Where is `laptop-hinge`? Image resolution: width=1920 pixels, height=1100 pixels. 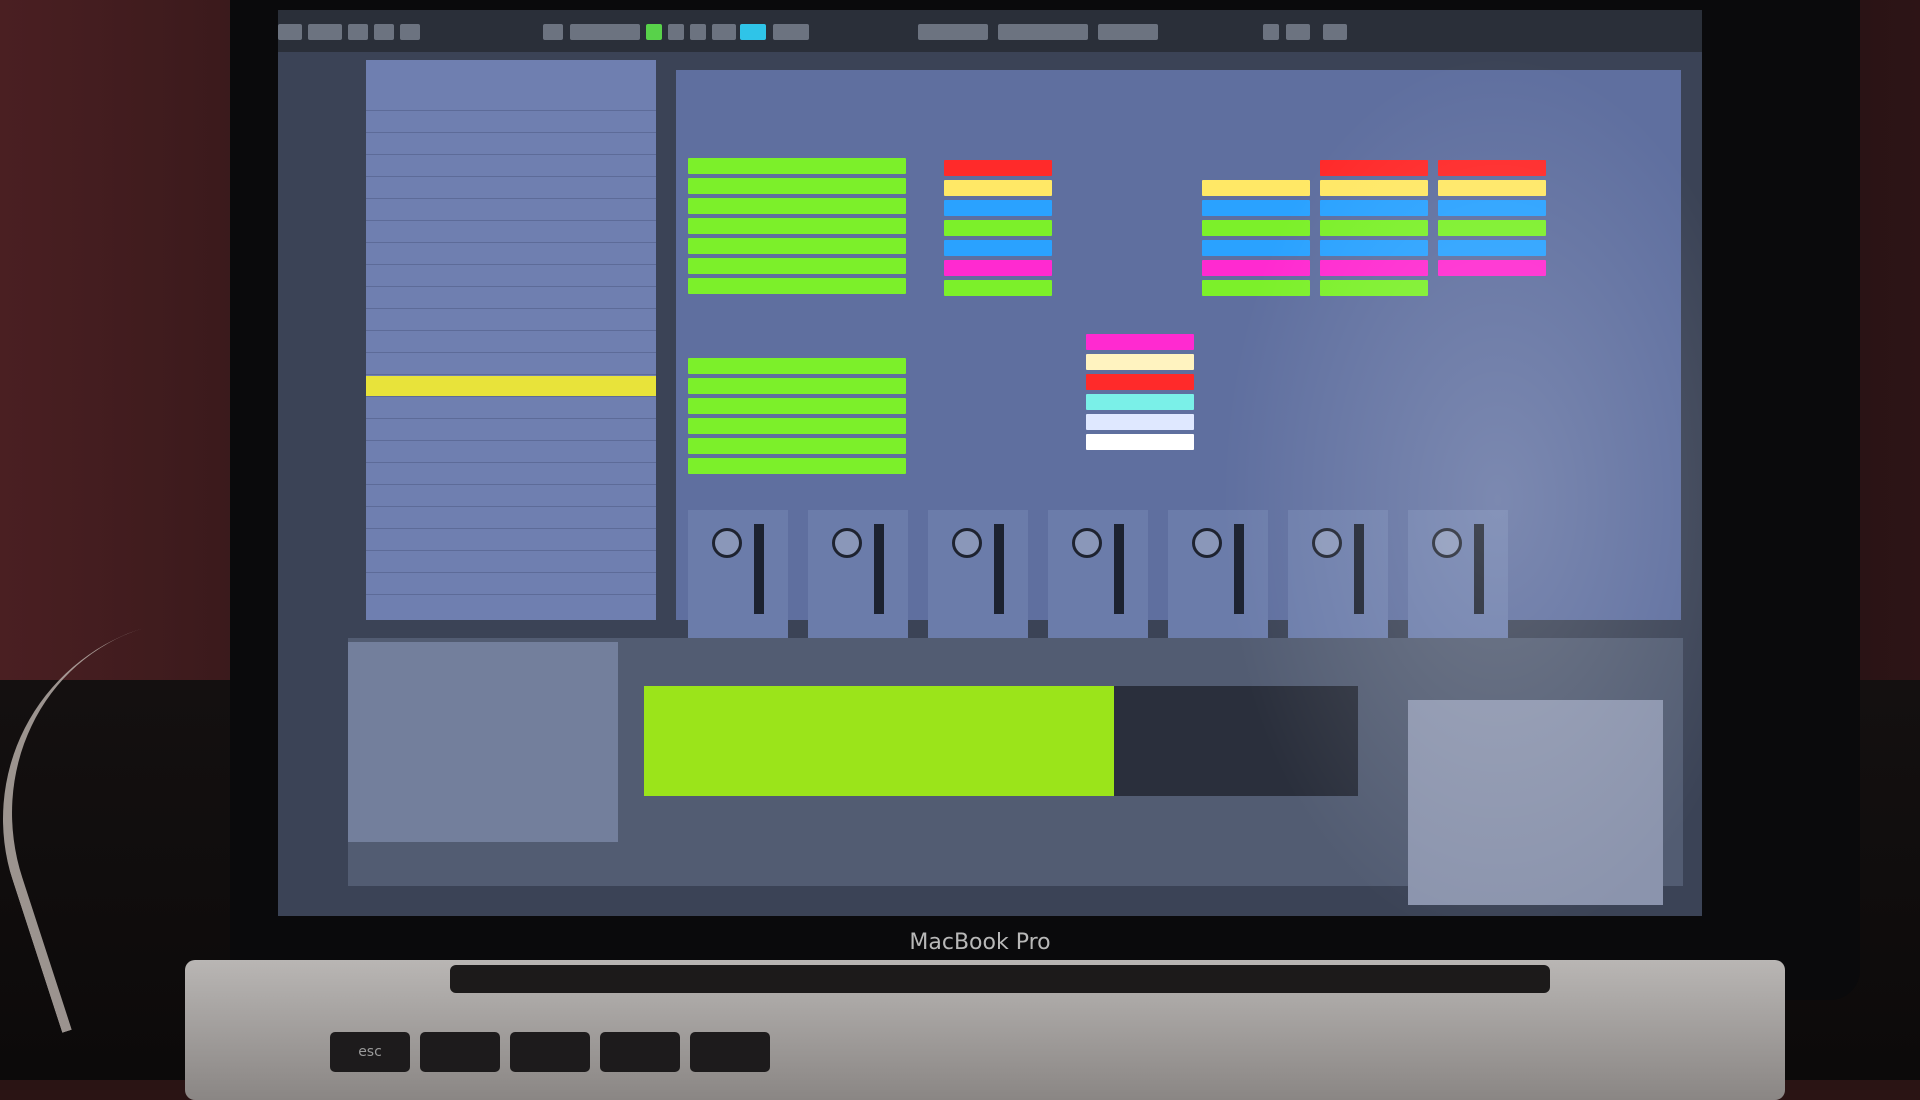
laptop-hinge is located at coordinates (1000, 979).